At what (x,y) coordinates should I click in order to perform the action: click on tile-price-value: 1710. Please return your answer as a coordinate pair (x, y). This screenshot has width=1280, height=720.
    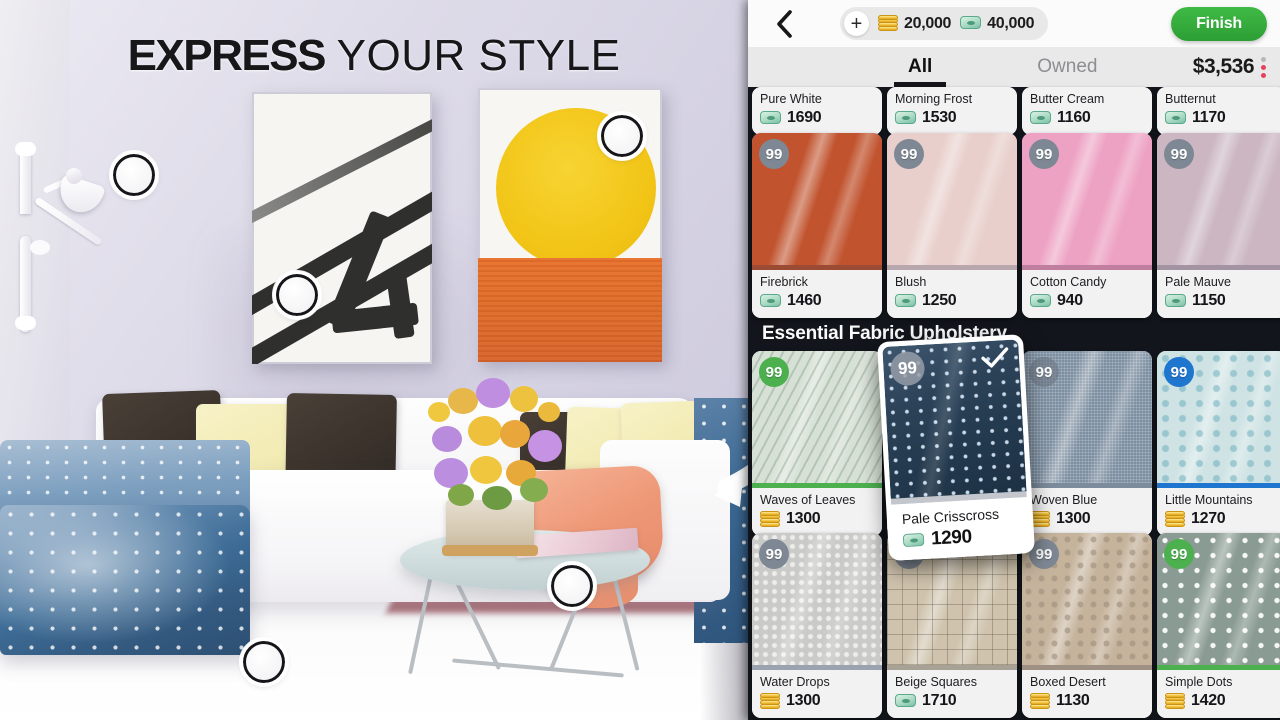
    Looking at the image, I should click on (939, 701).